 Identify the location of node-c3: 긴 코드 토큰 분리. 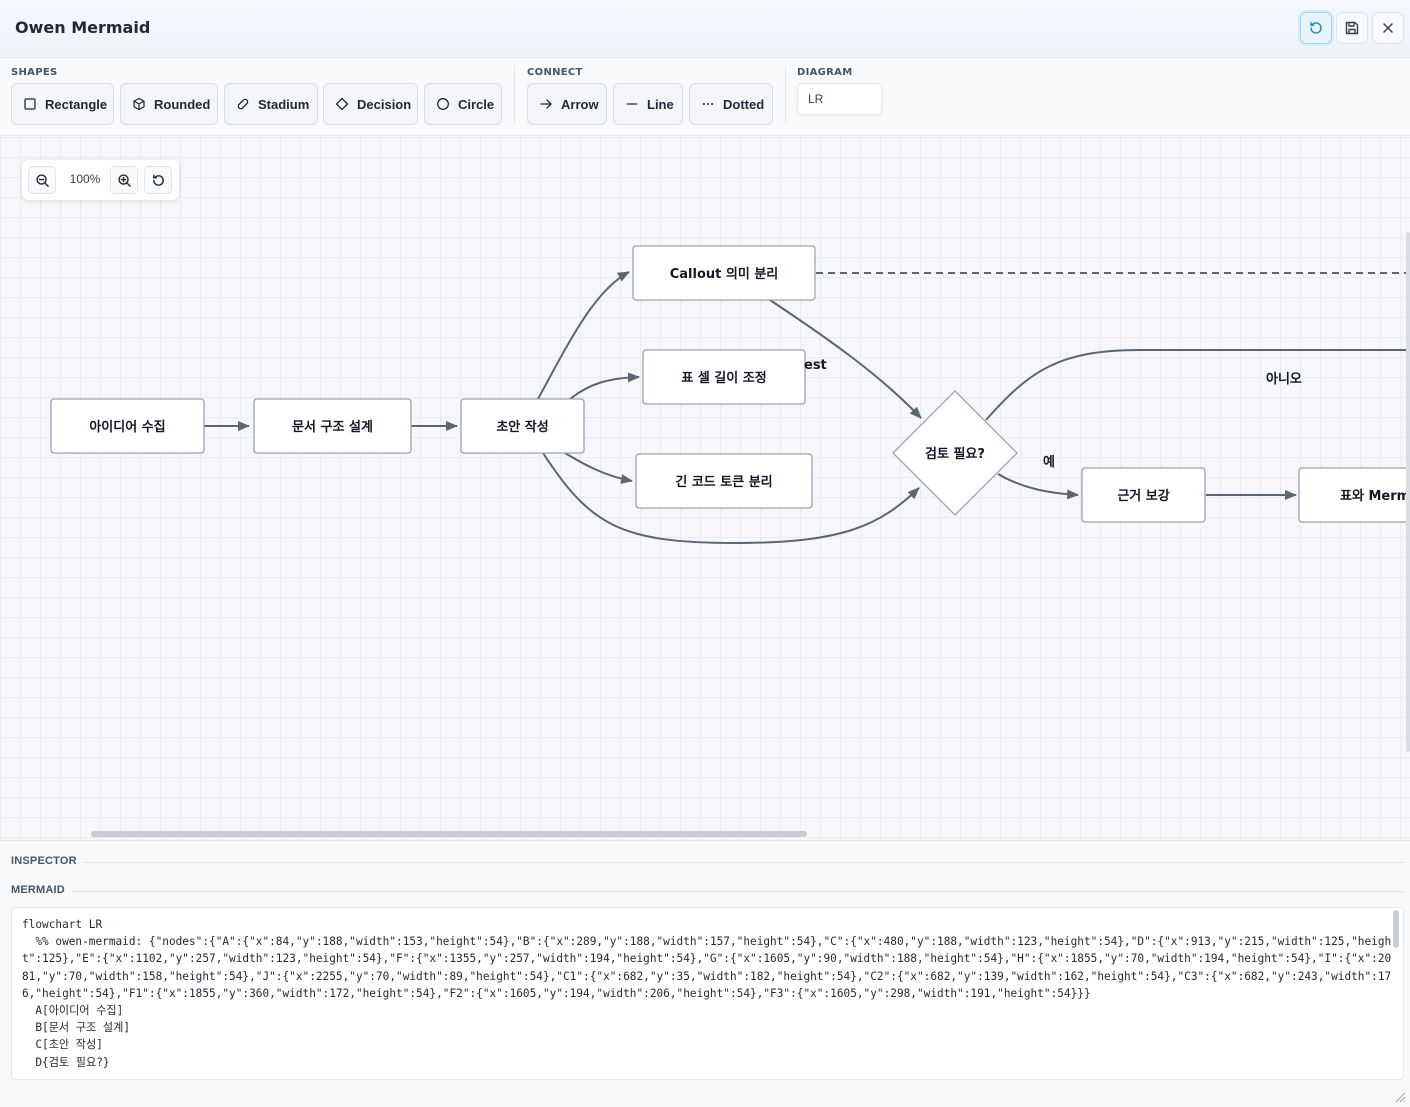
(724, 481).